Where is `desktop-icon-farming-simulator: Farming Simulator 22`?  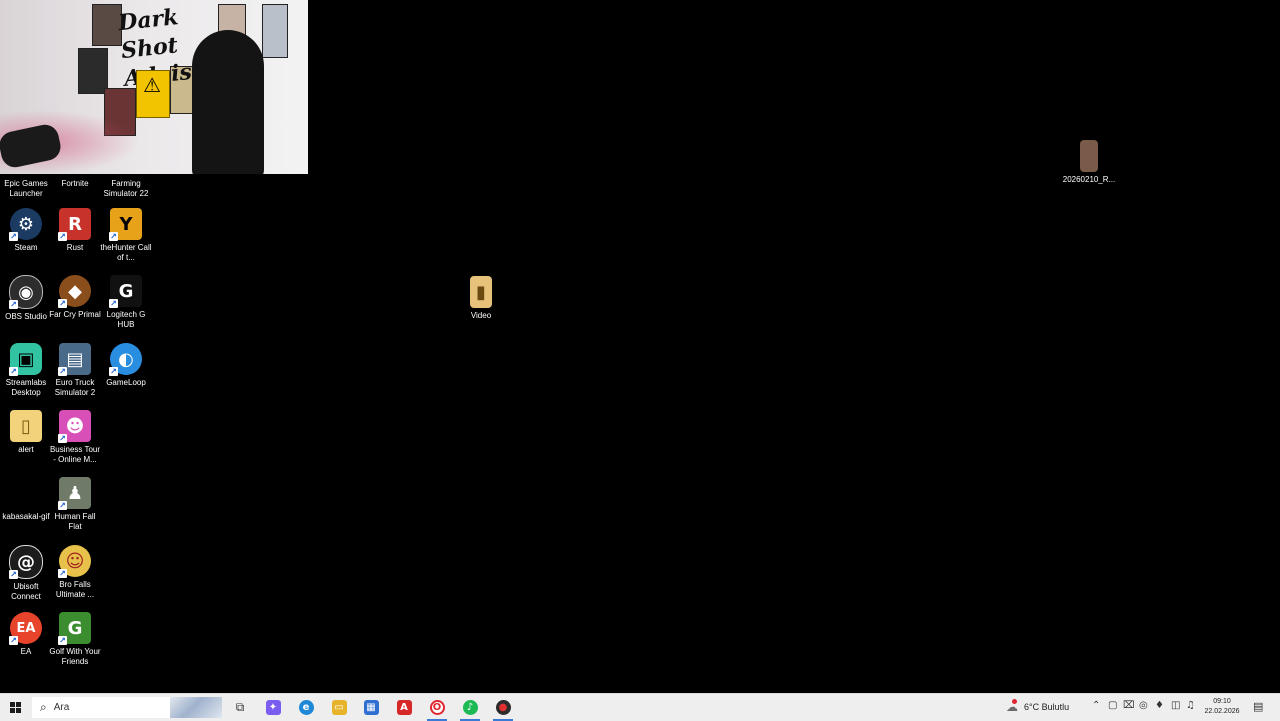 desktop-icon-farming-simulator: Farming Simulator 22 is located at coordinates (126, 171).